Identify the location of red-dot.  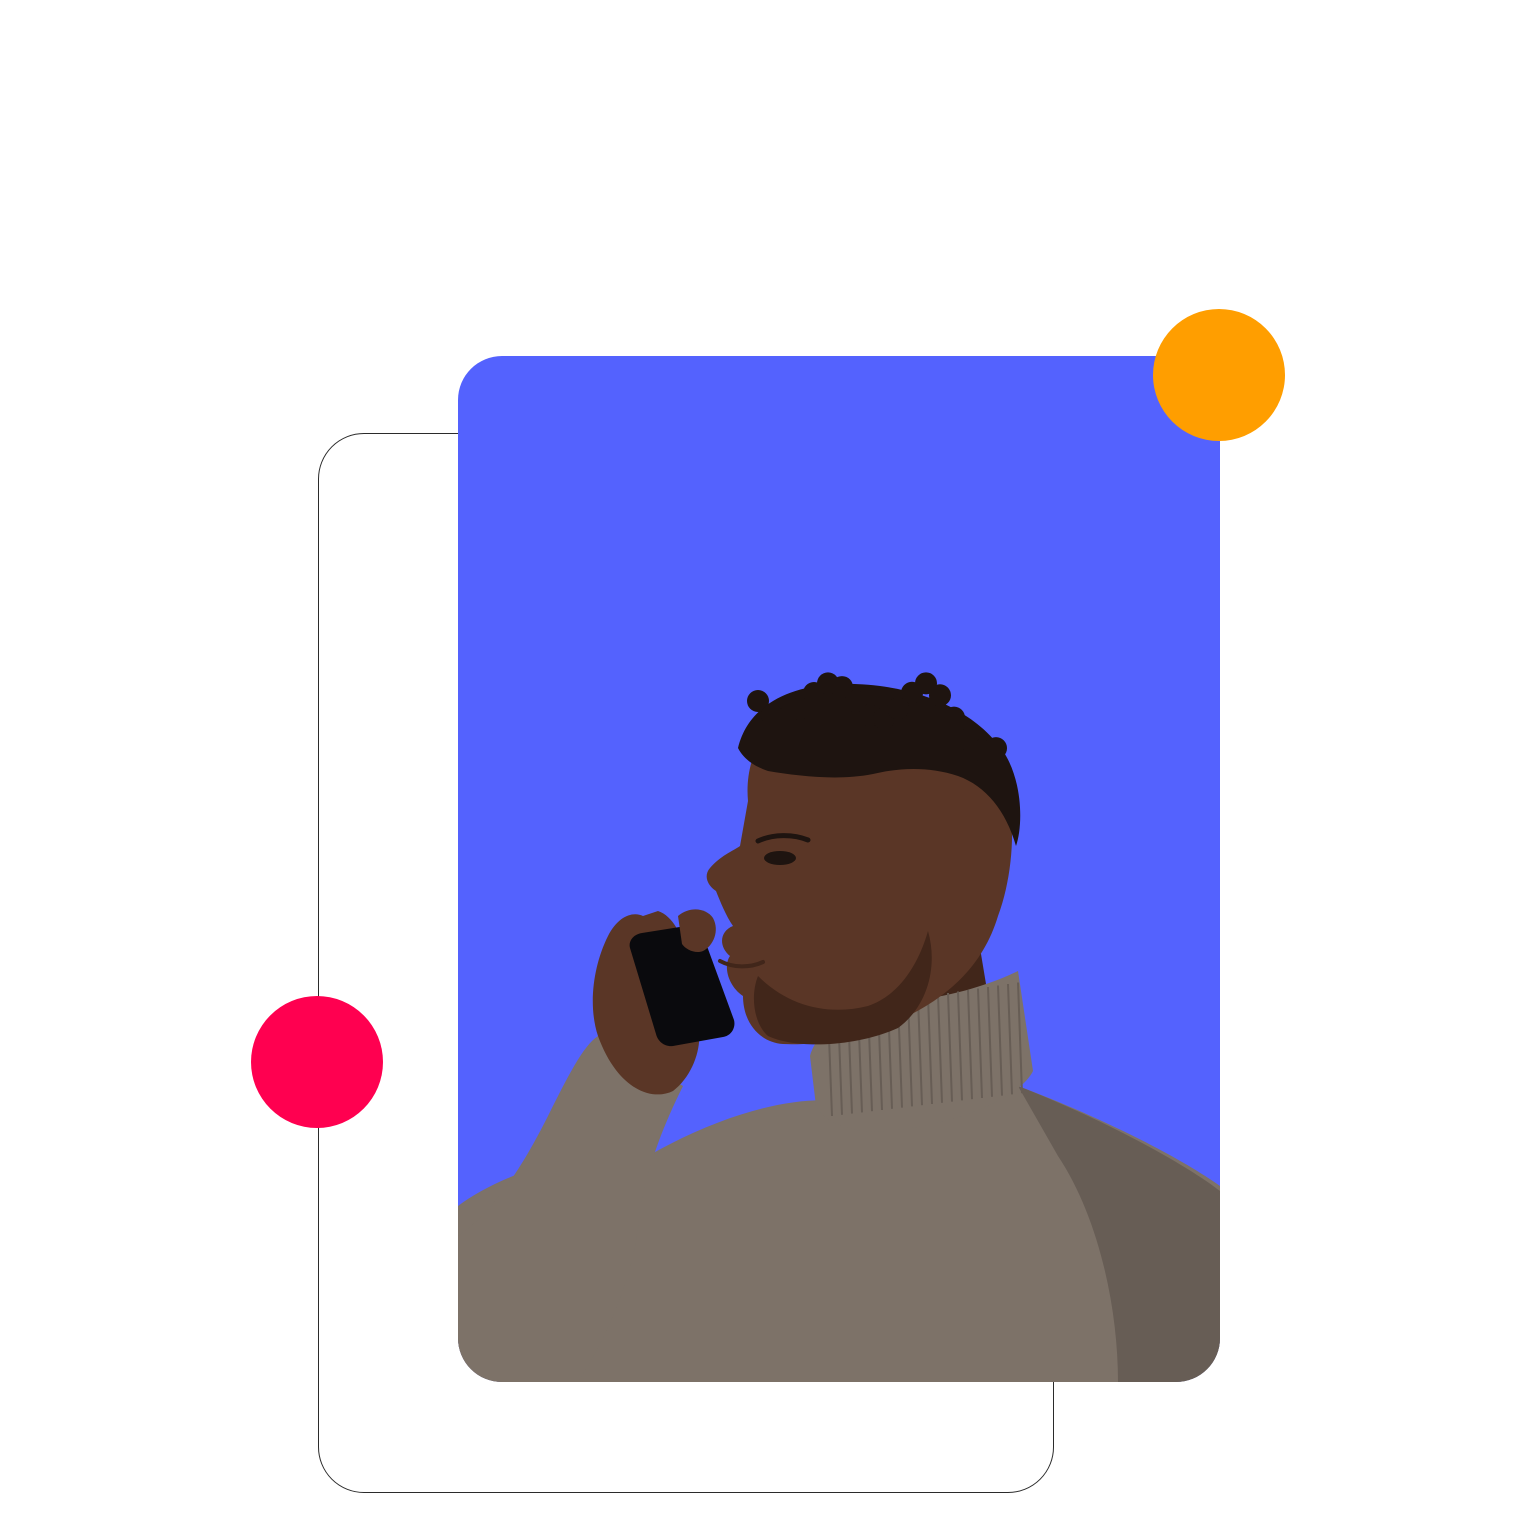
(317, 1062).